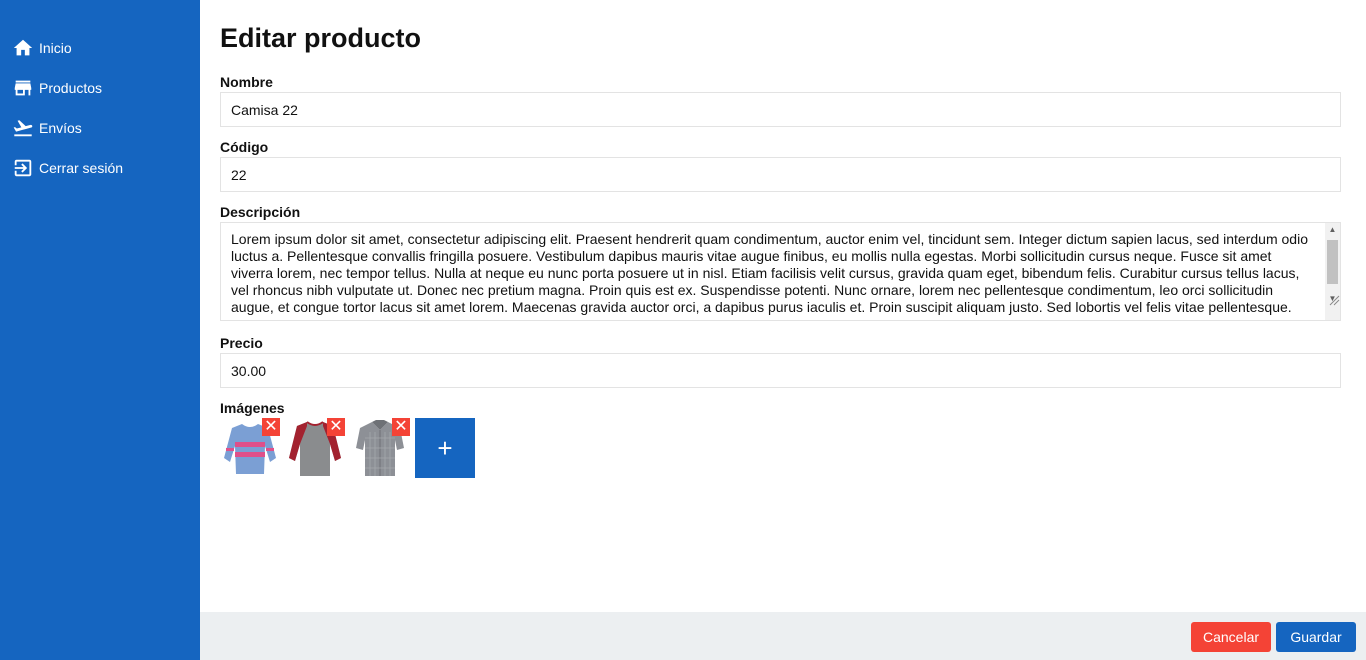 Image resolution: width=1366 pixels, height=660 pixels. I want to click on add-image-button: +, so click(445, 448).